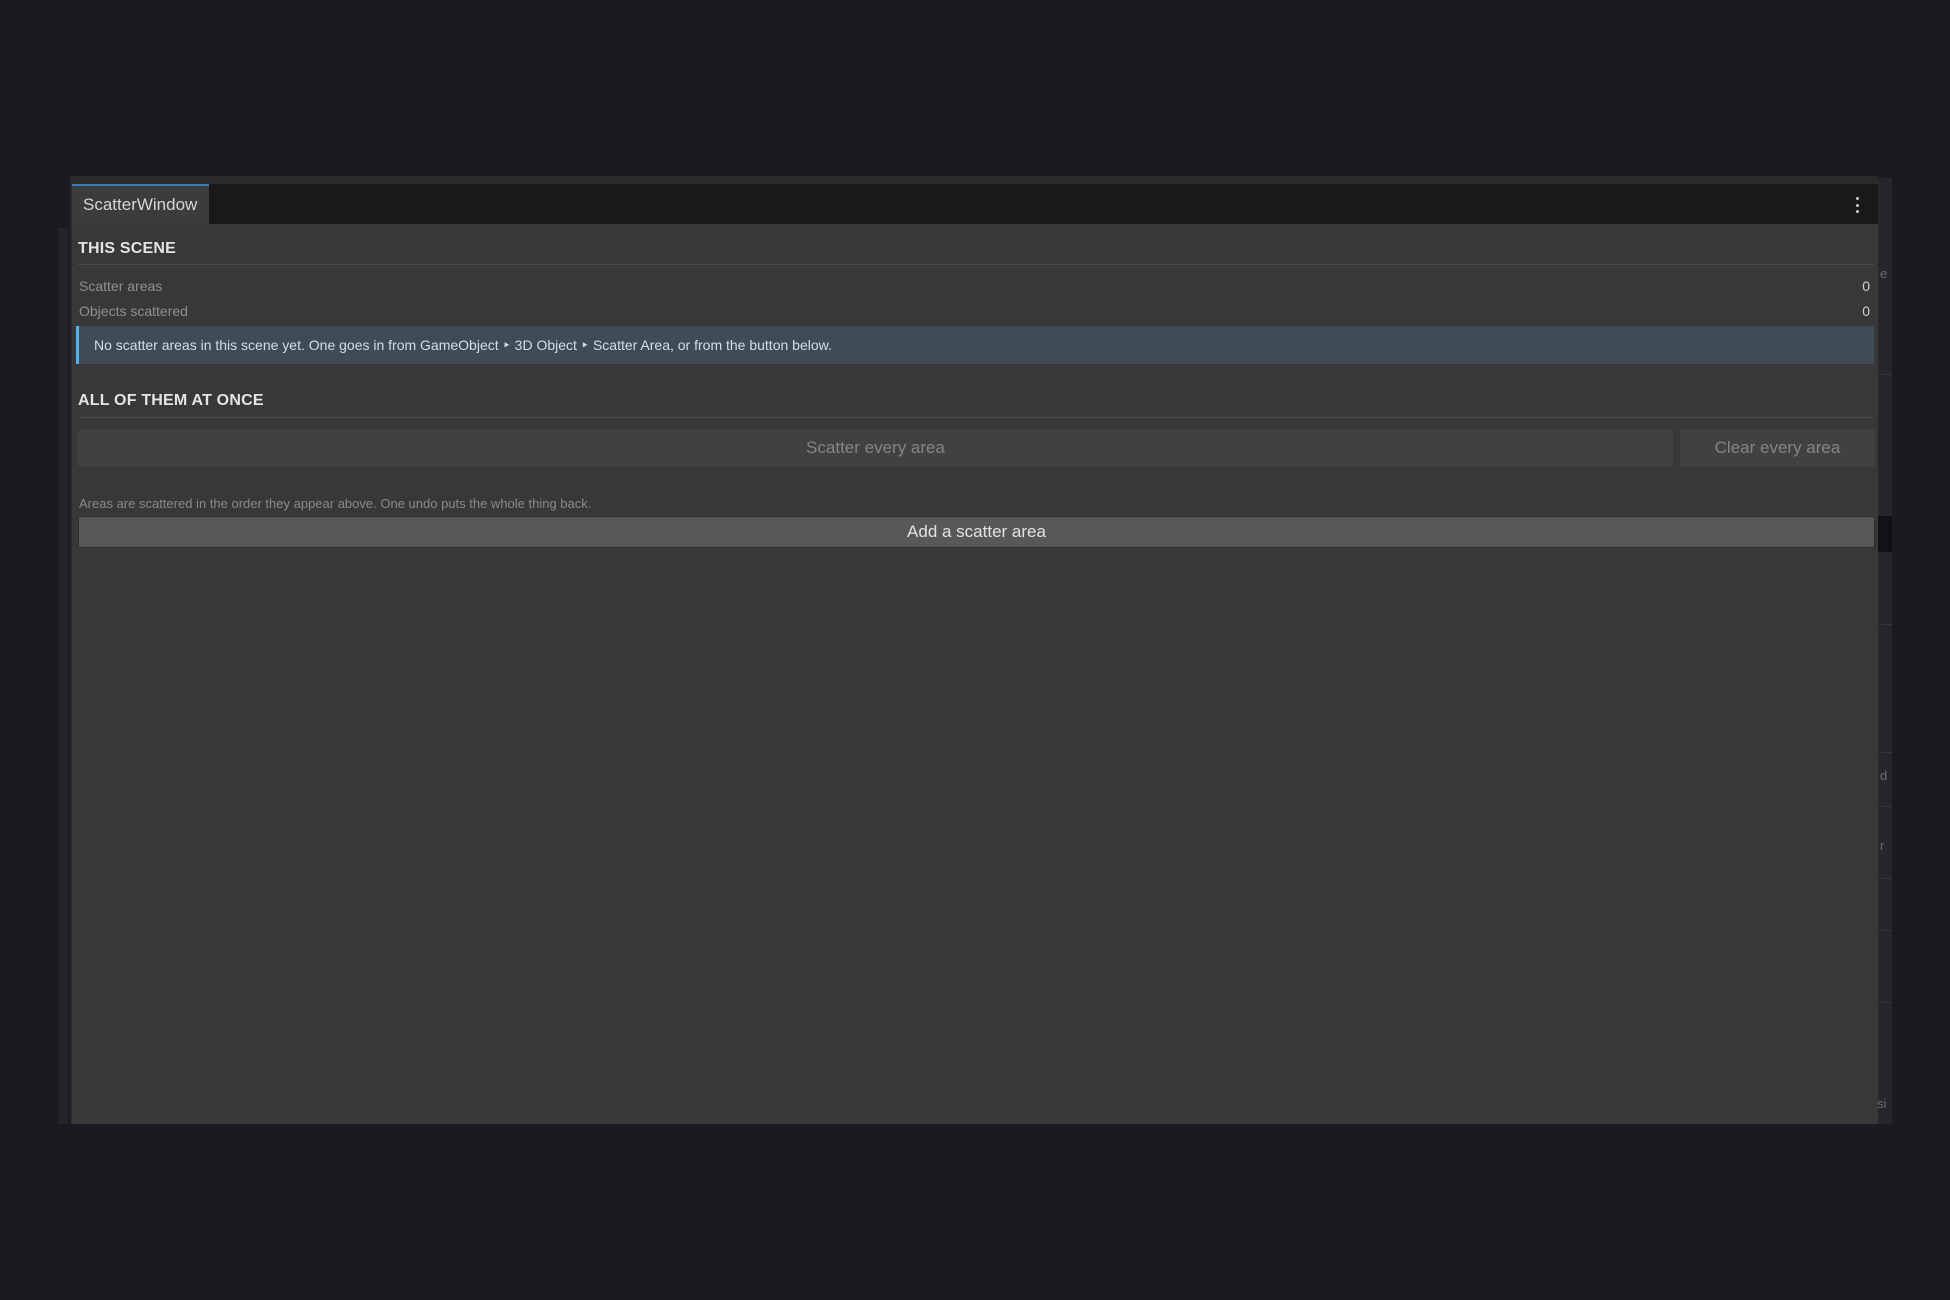 The width and height of the screenshot is (1950, 1300). What do you see at coordinates (975, 204) in the screenshot?
I see `window-tab-bar: ScatterWindow` at bounding box center [975, 204].